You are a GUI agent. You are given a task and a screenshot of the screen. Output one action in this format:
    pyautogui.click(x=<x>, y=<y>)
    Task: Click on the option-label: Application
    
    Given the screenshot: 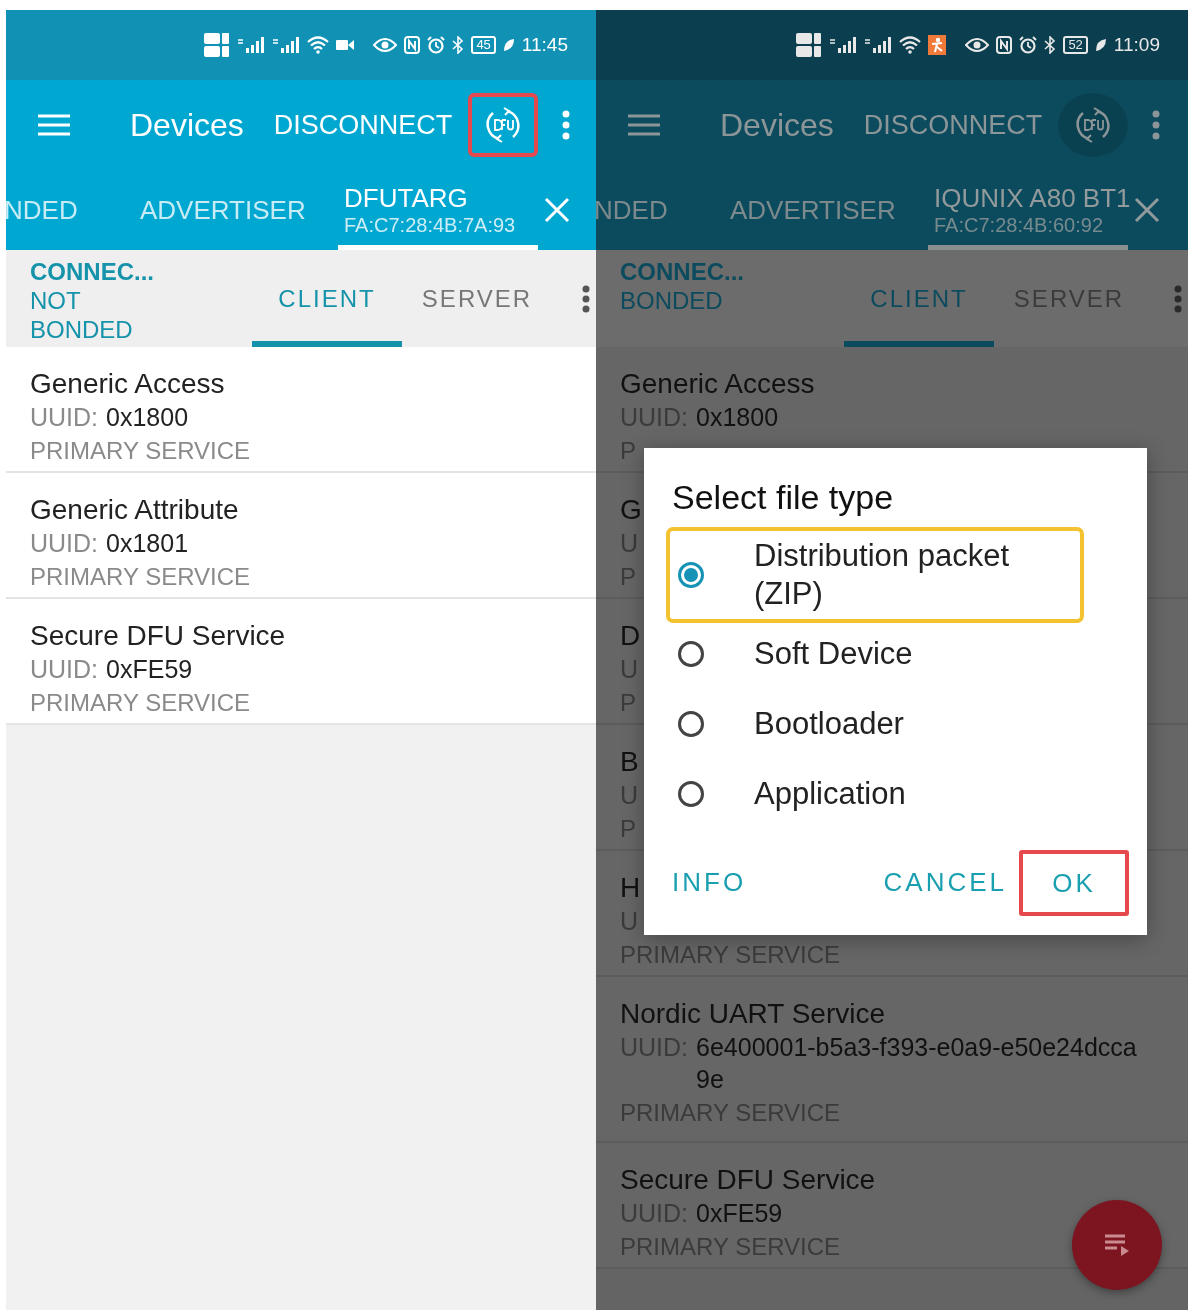 What is the action you would take?
    pyautogui.click(x=830, y=794)
    